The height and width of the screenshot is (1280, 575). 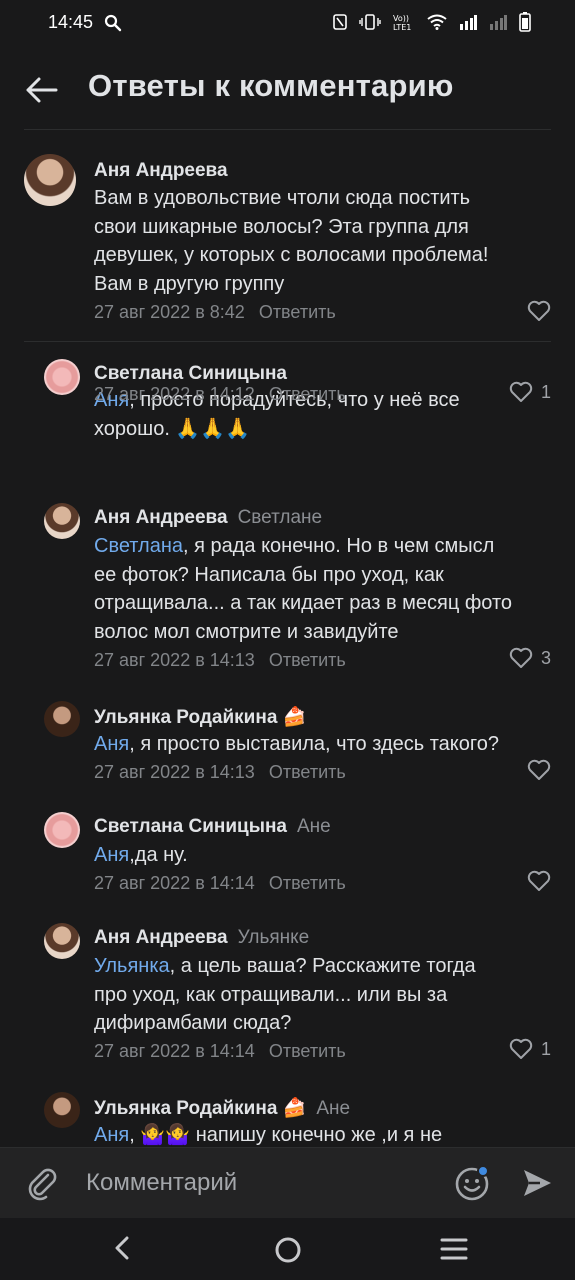 What do you see at coordinates (498, 24) in the screenshot?
I see `signal-2-icon` at bounding box center [498, 24].